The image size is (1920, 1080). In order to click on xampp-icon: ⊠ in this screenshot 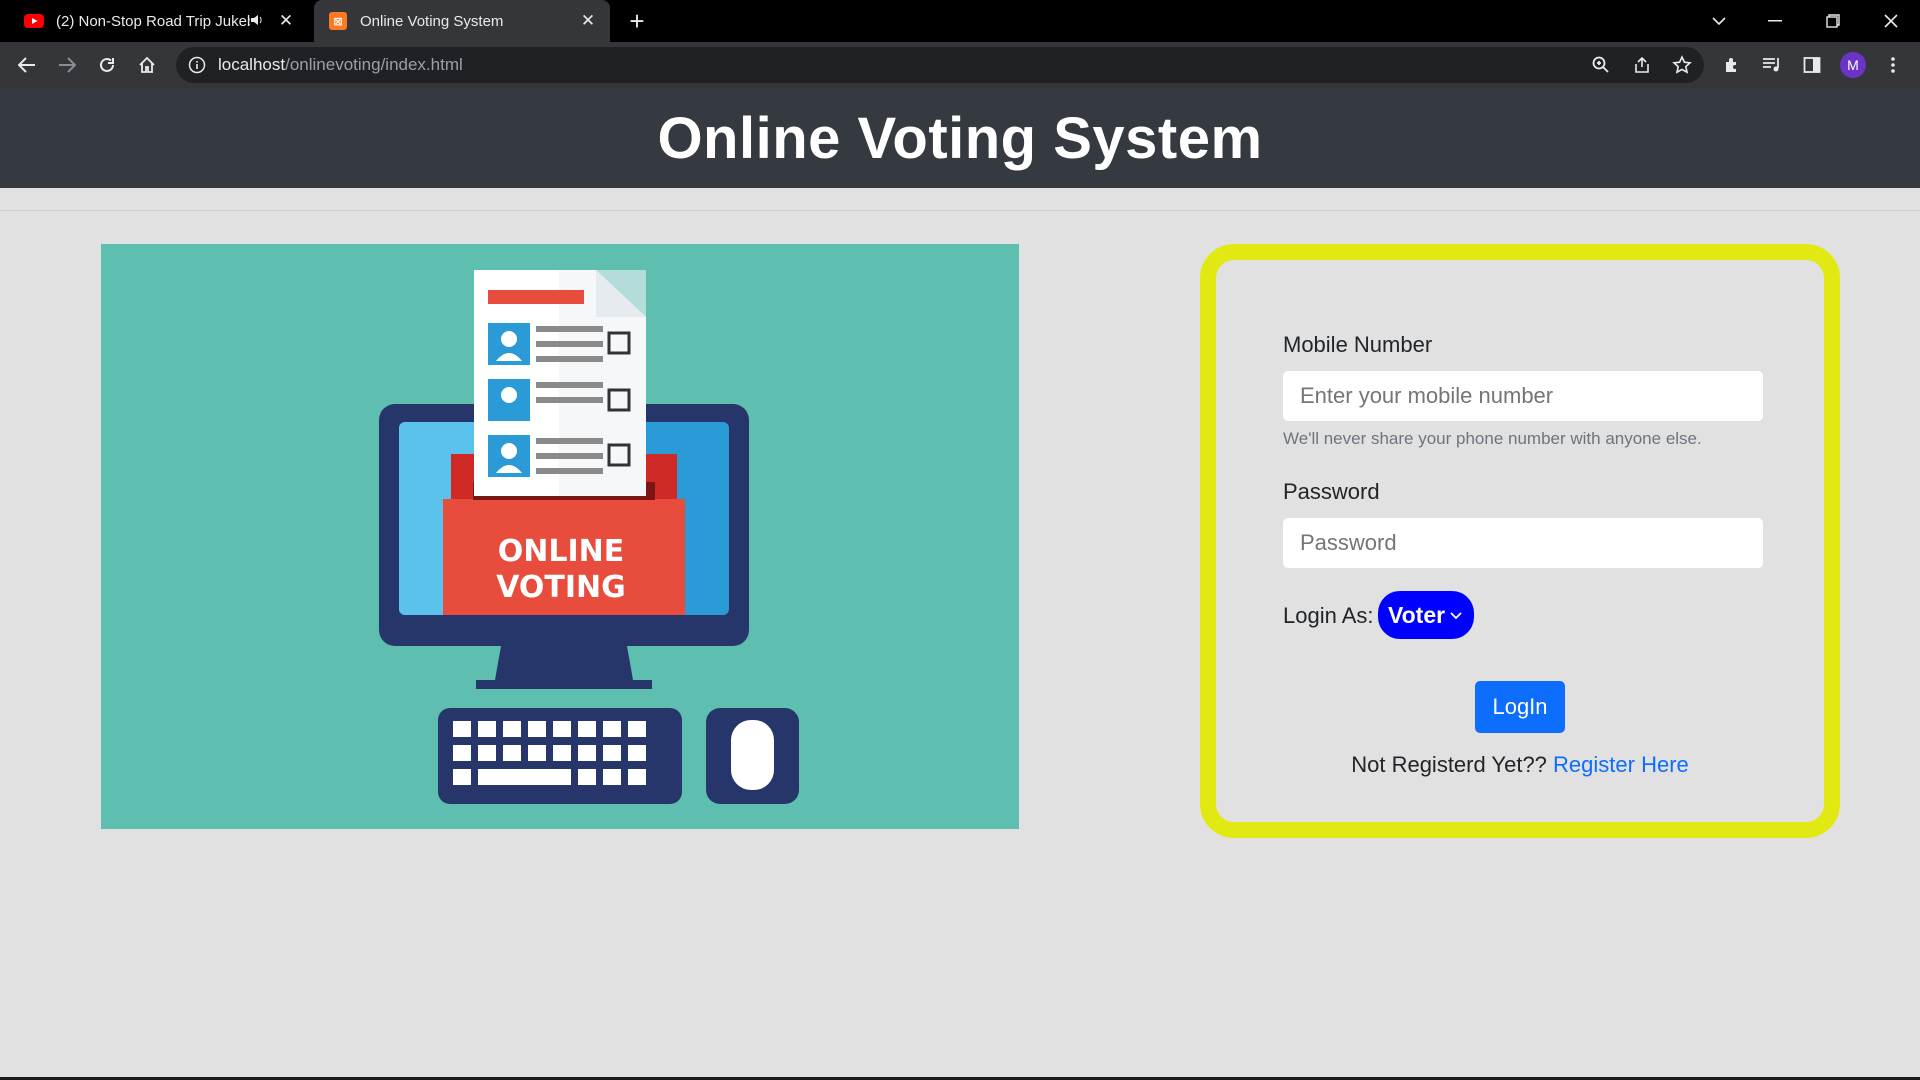, I will do `click(338, 21)`.